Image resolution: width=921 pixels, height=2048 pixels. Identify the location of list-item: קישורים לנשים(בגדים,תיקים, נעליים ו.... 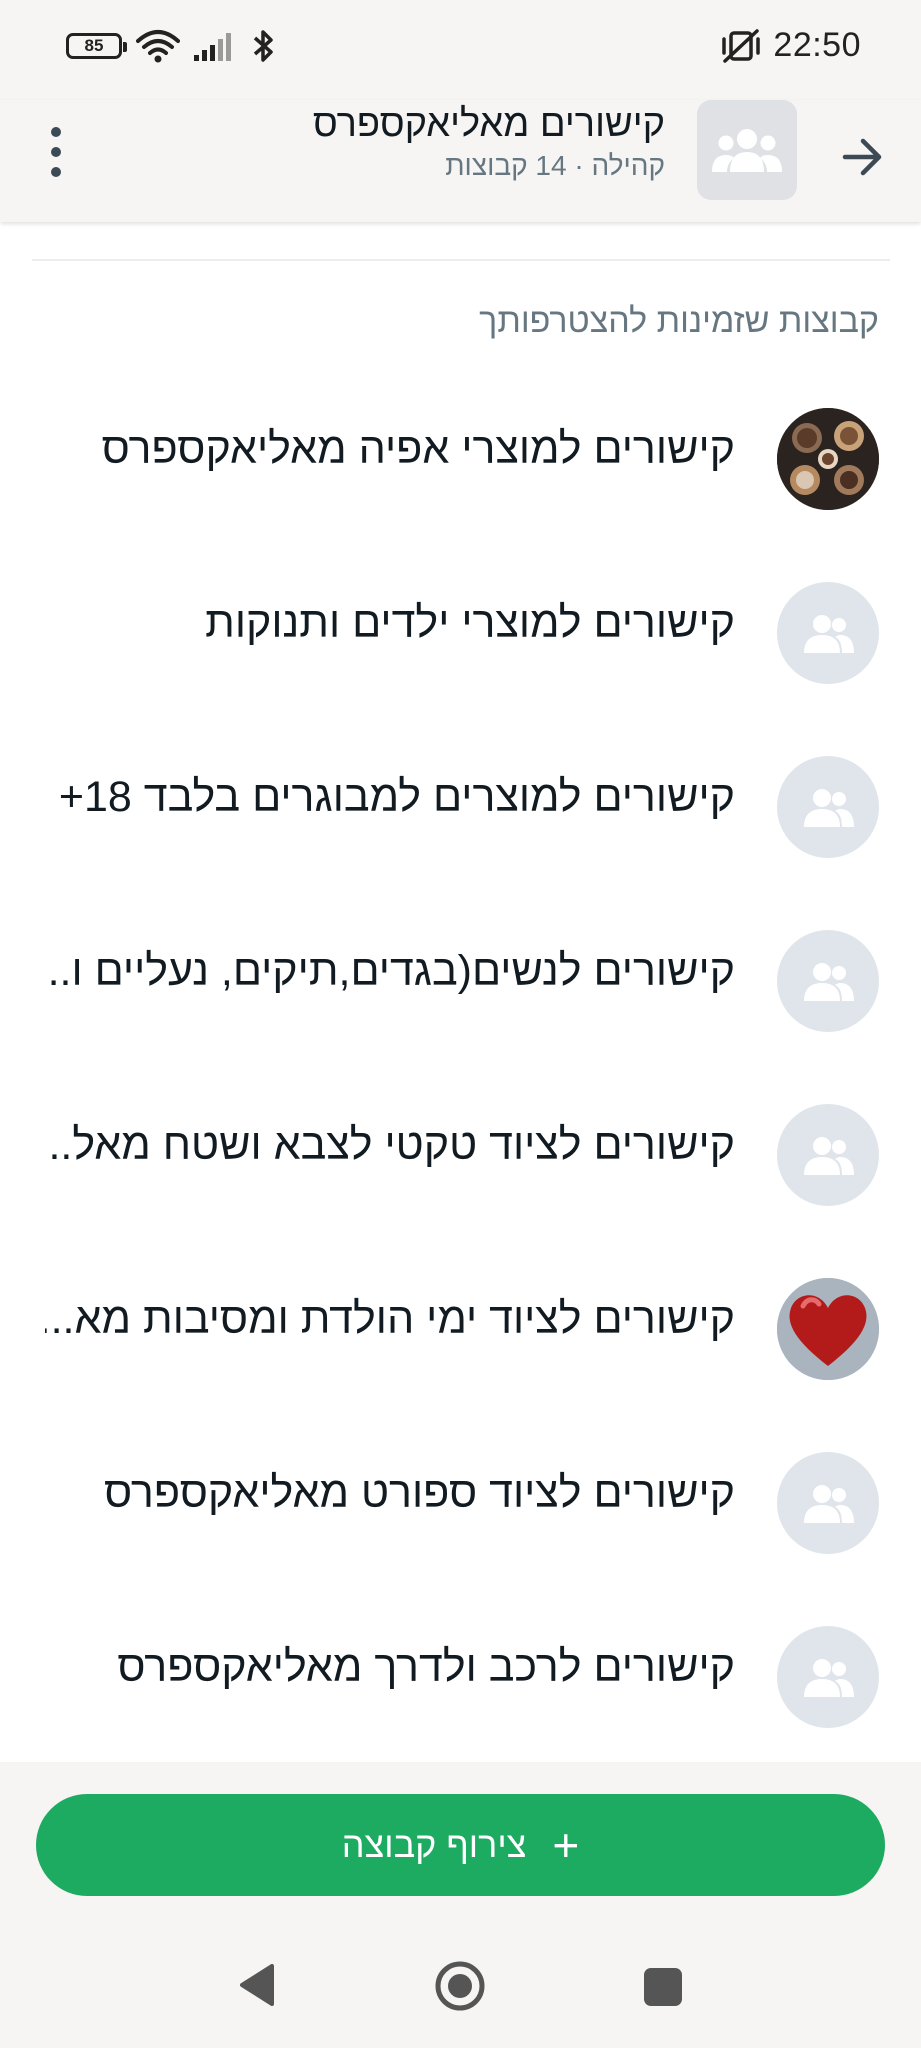
(460, 969).